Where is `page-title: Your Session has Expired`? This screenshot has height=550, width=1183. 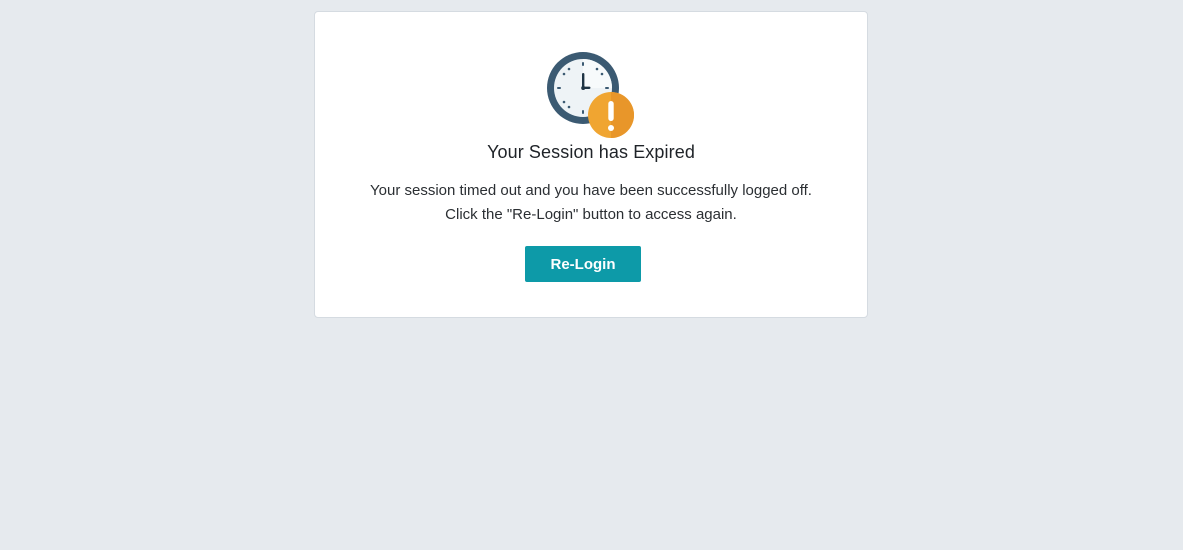 page-title: Your Session has Expired is located at coordinates (591, 152).